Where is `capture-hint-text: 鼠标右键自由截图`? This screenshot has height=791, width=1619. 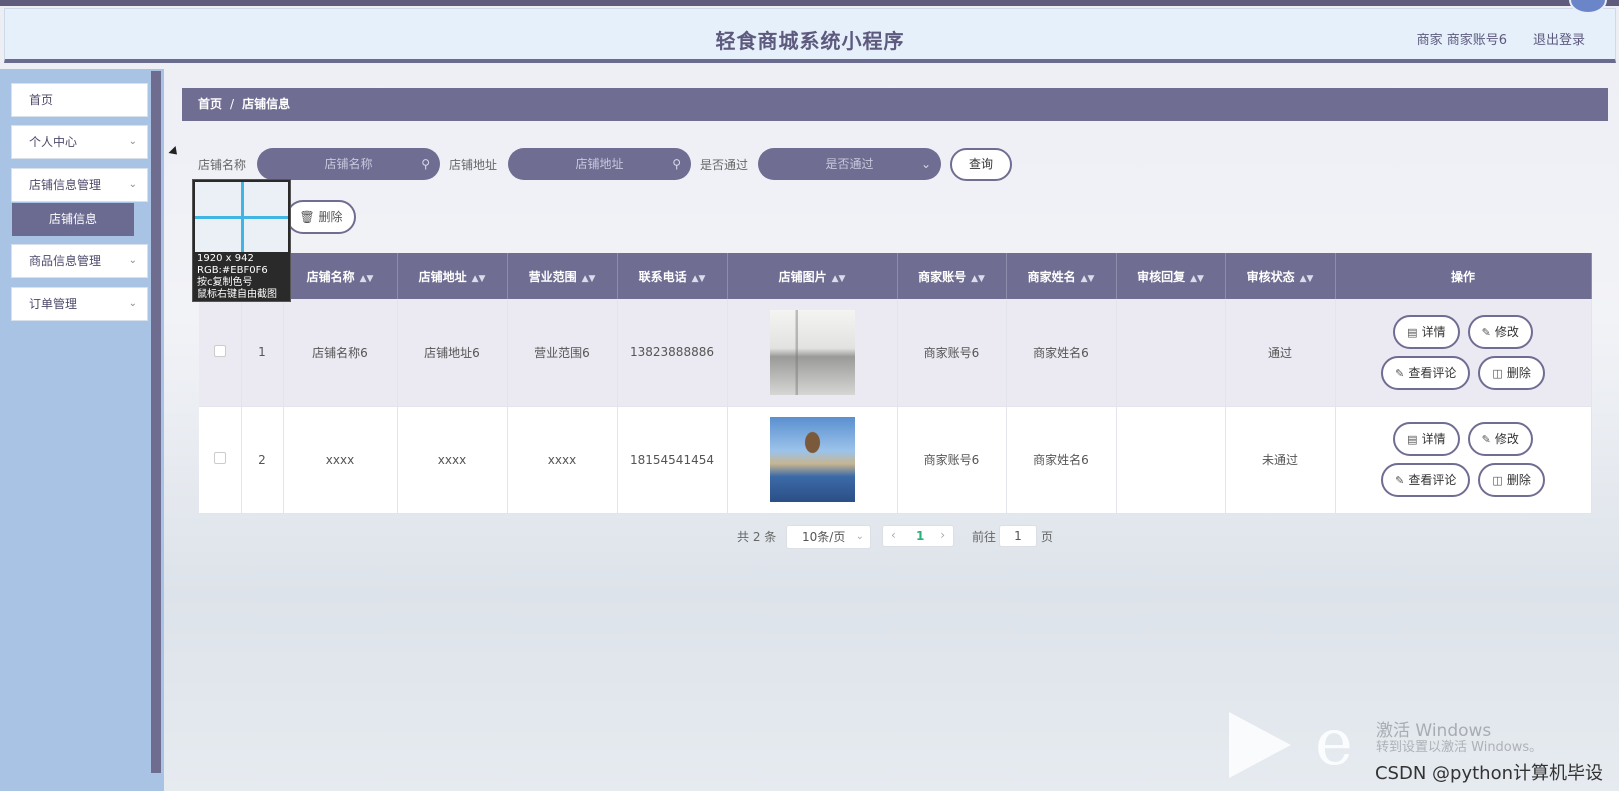
capture-hint-text: 鼠标右键自由截图 is located at coordinates (237, 294).